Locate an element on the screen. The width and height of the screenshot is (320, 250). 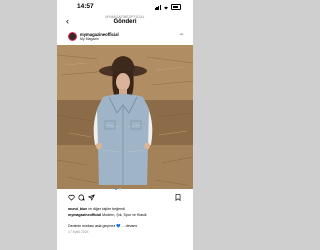
wifi-icon is located at coordinates (166, 7).